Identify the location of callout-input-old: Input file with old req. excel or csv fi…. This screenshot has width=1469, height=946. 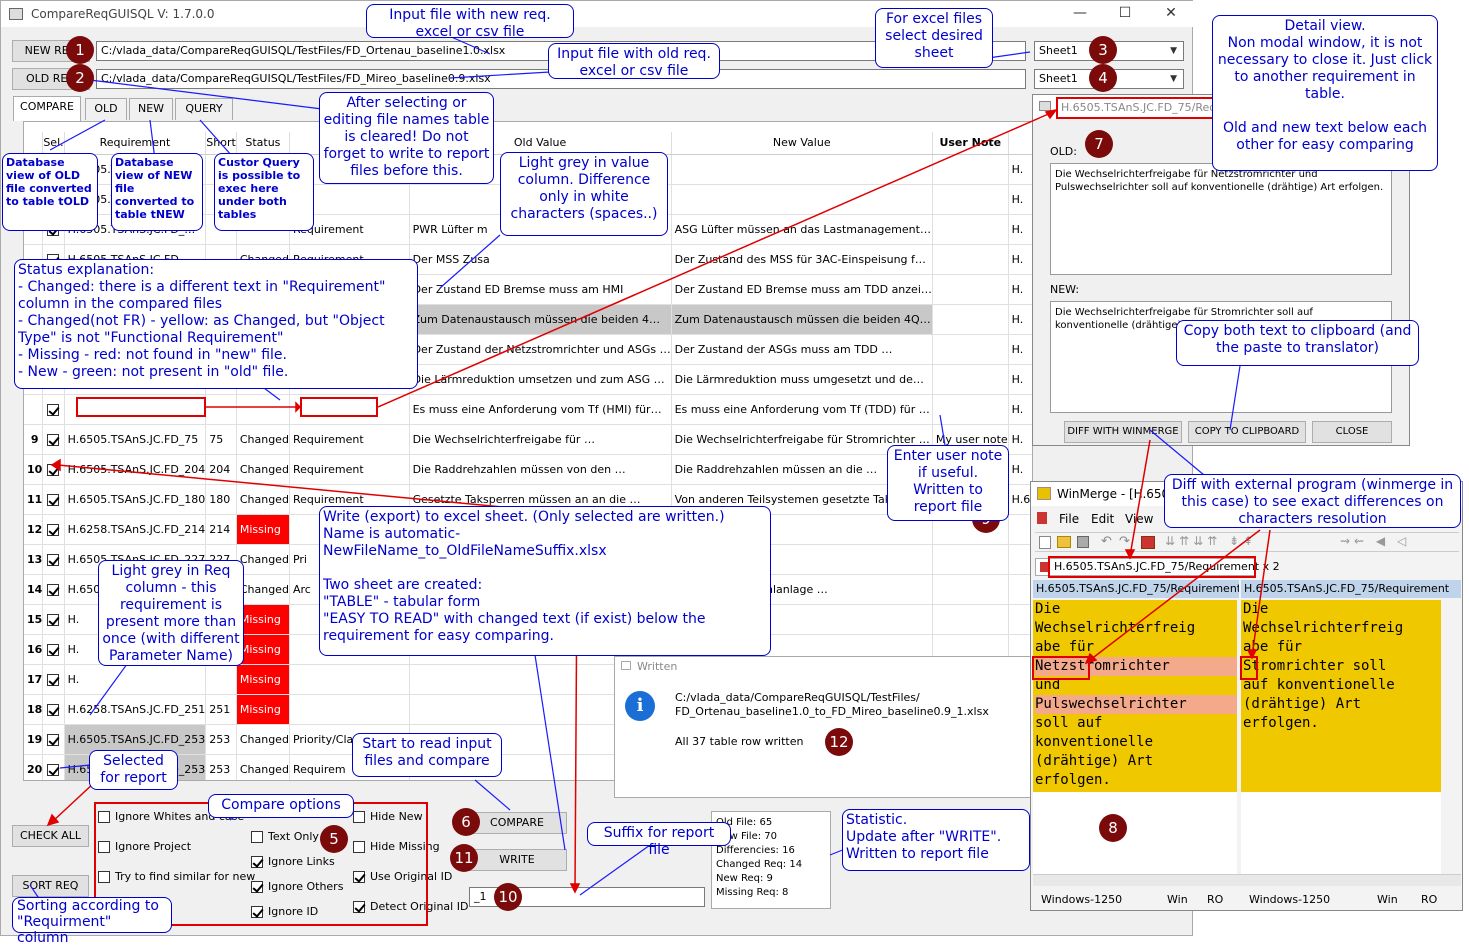
(634, 61).